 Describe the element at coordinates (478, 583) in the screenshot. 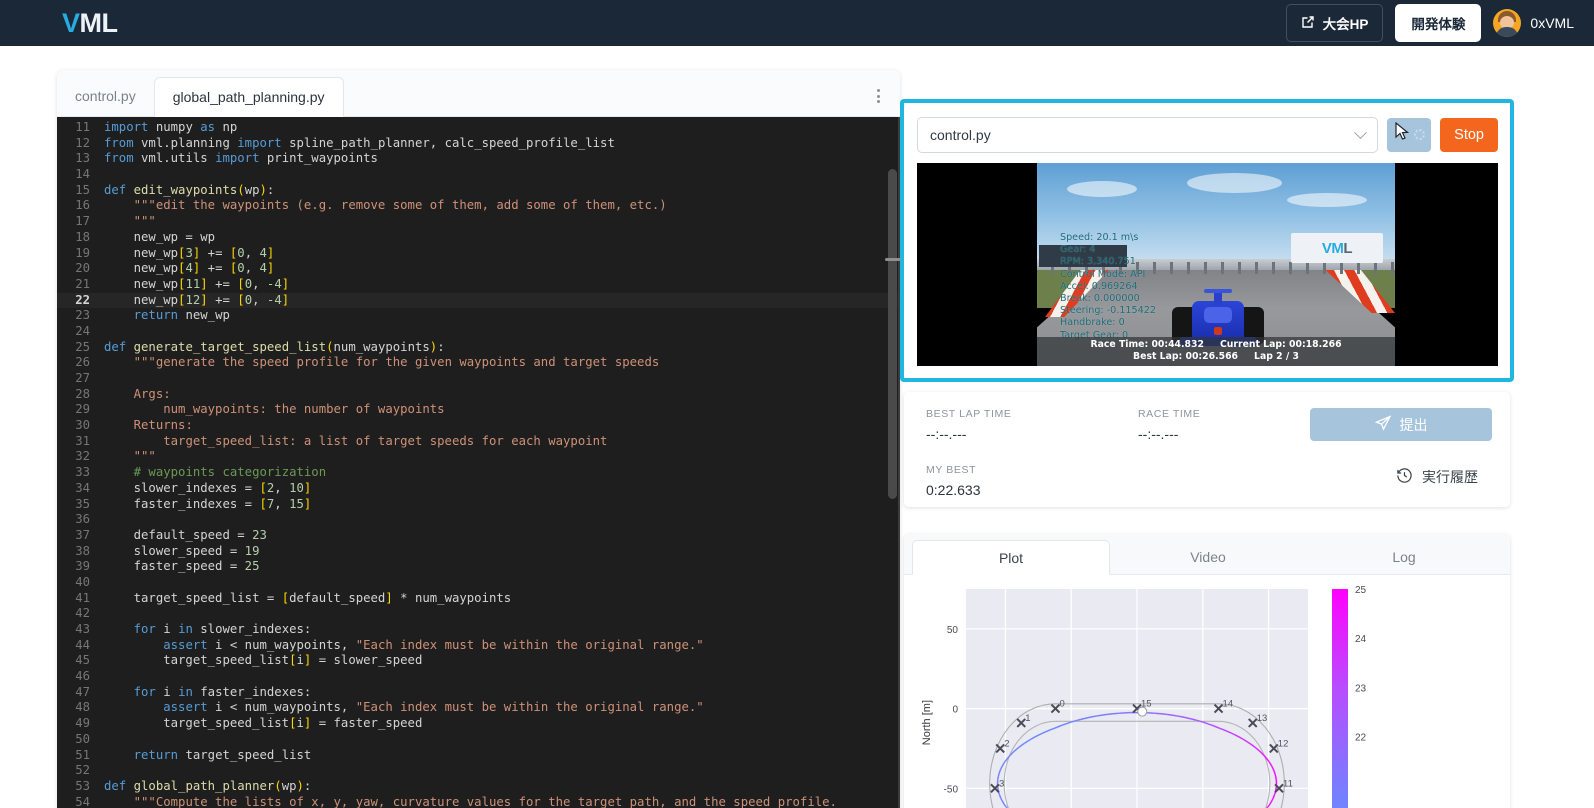

I see `code-line: 40` at that location.